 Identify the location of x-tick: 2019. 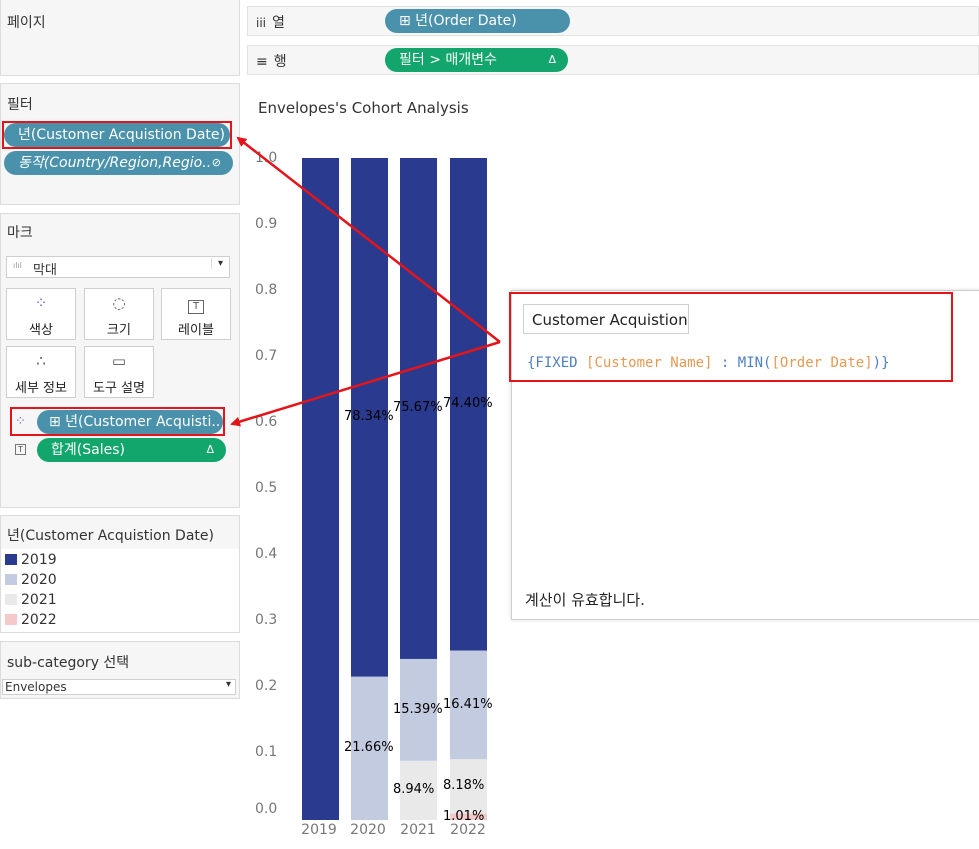
(319, 830).